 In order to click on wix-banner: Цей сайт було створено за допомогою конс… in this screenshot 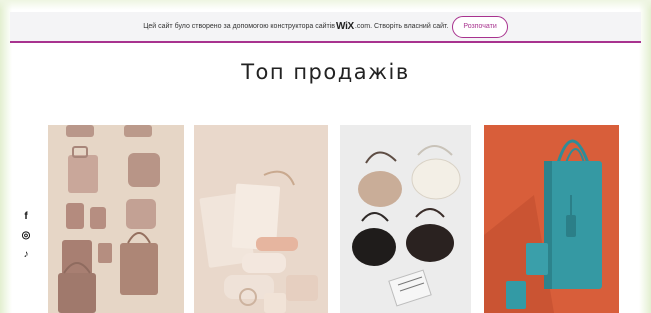, I will do `click(325, 27)`.